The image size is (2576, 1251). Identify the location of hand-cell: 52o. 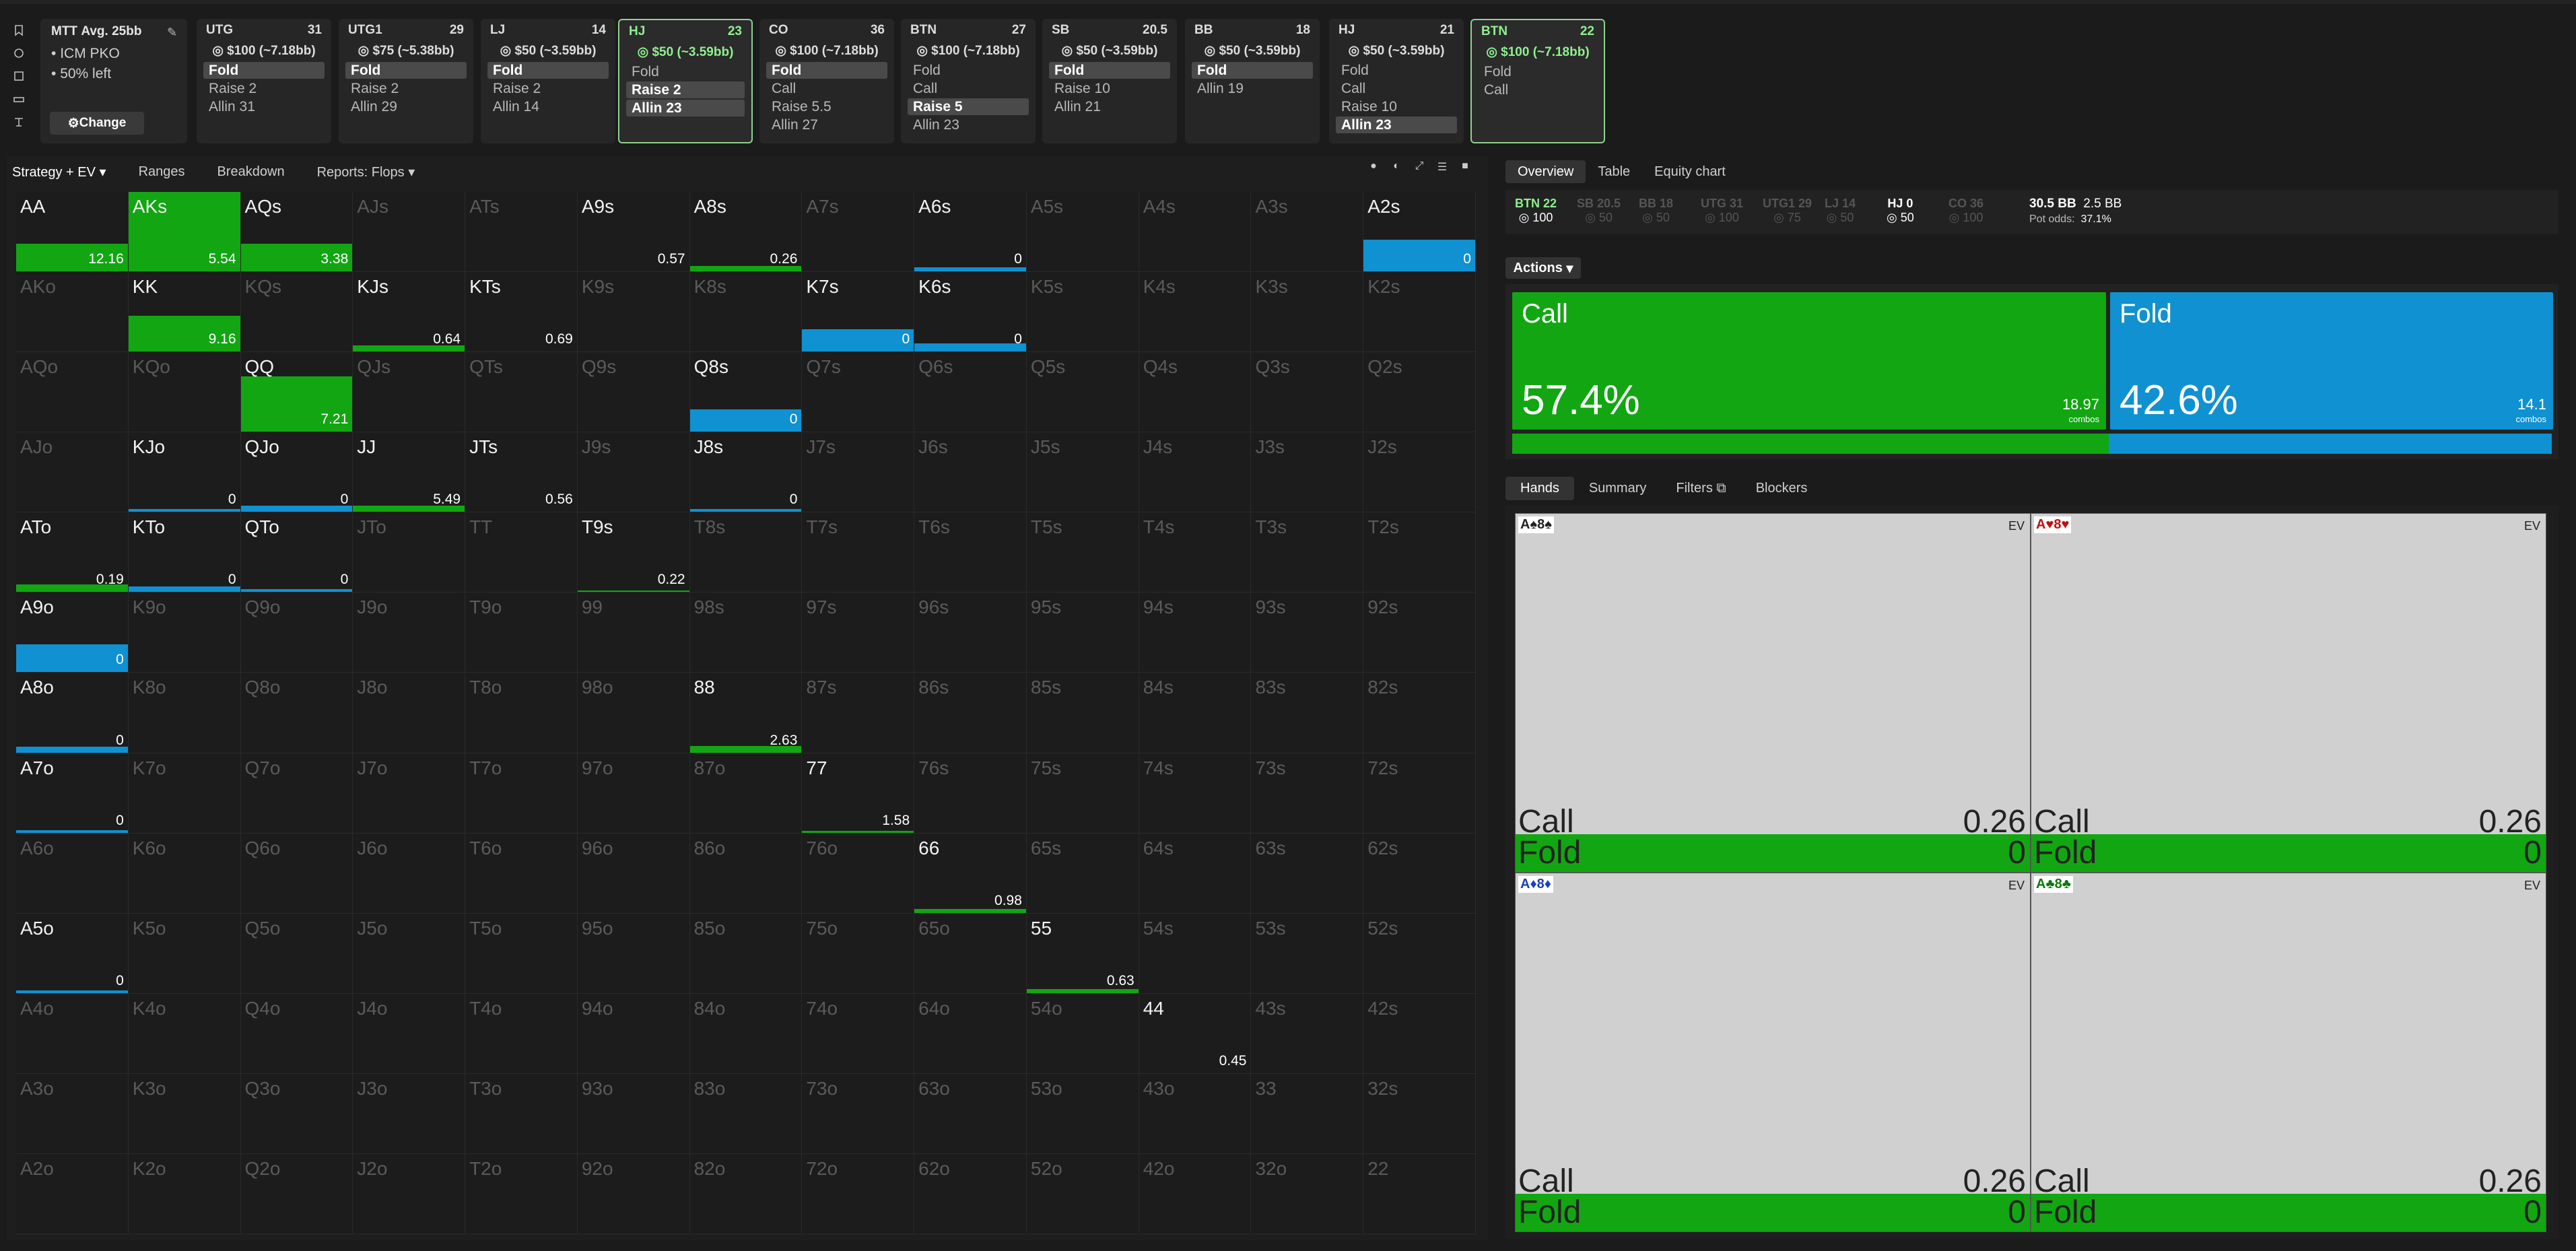
(1082, 1193).